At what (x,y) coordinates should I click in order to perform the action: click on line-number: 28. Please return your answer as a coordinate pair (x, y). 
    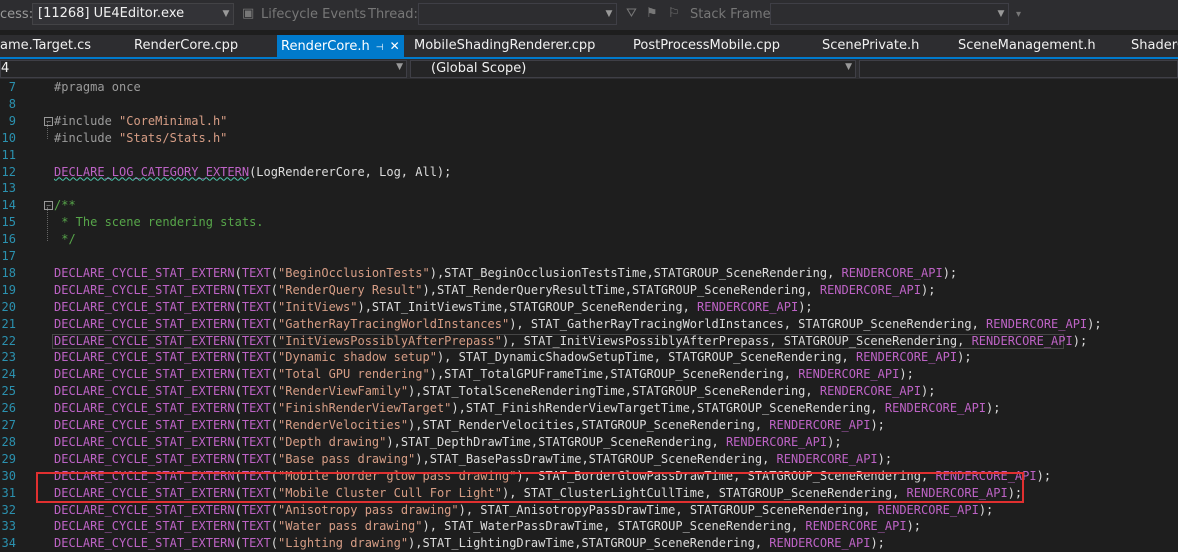
    Looking at the image, I should click on (8, 441).